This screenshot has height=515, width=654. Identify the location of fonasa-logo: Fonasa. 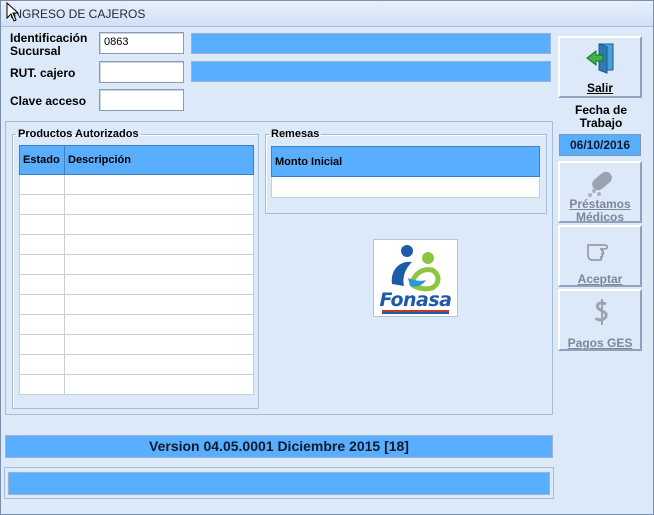
(415, 278).